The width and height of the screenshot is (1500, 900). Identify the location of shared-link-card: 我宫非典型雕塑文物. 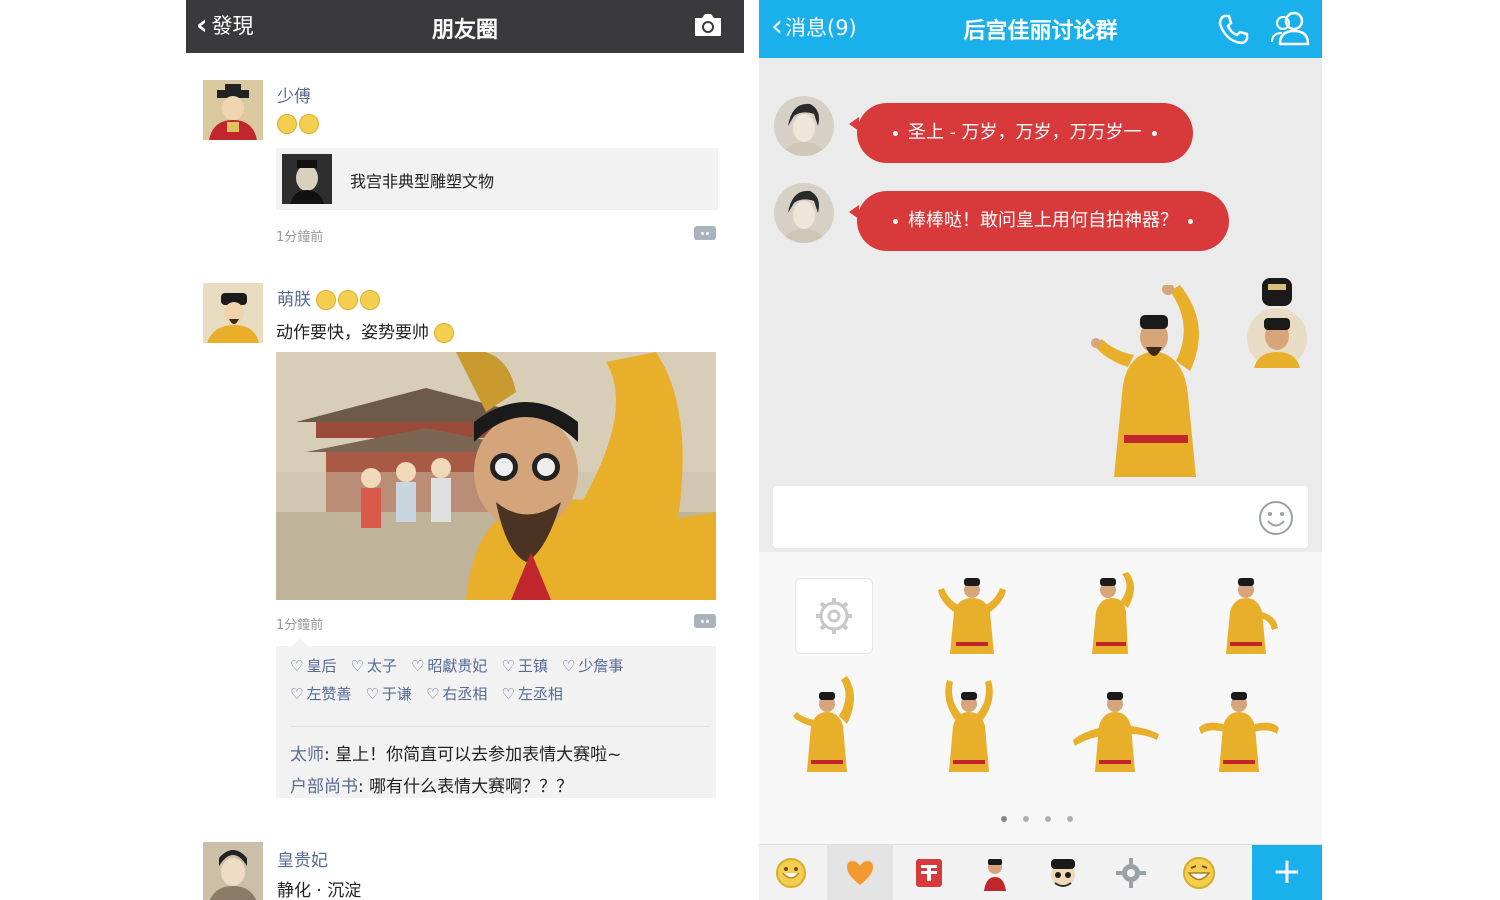
(497, 179).